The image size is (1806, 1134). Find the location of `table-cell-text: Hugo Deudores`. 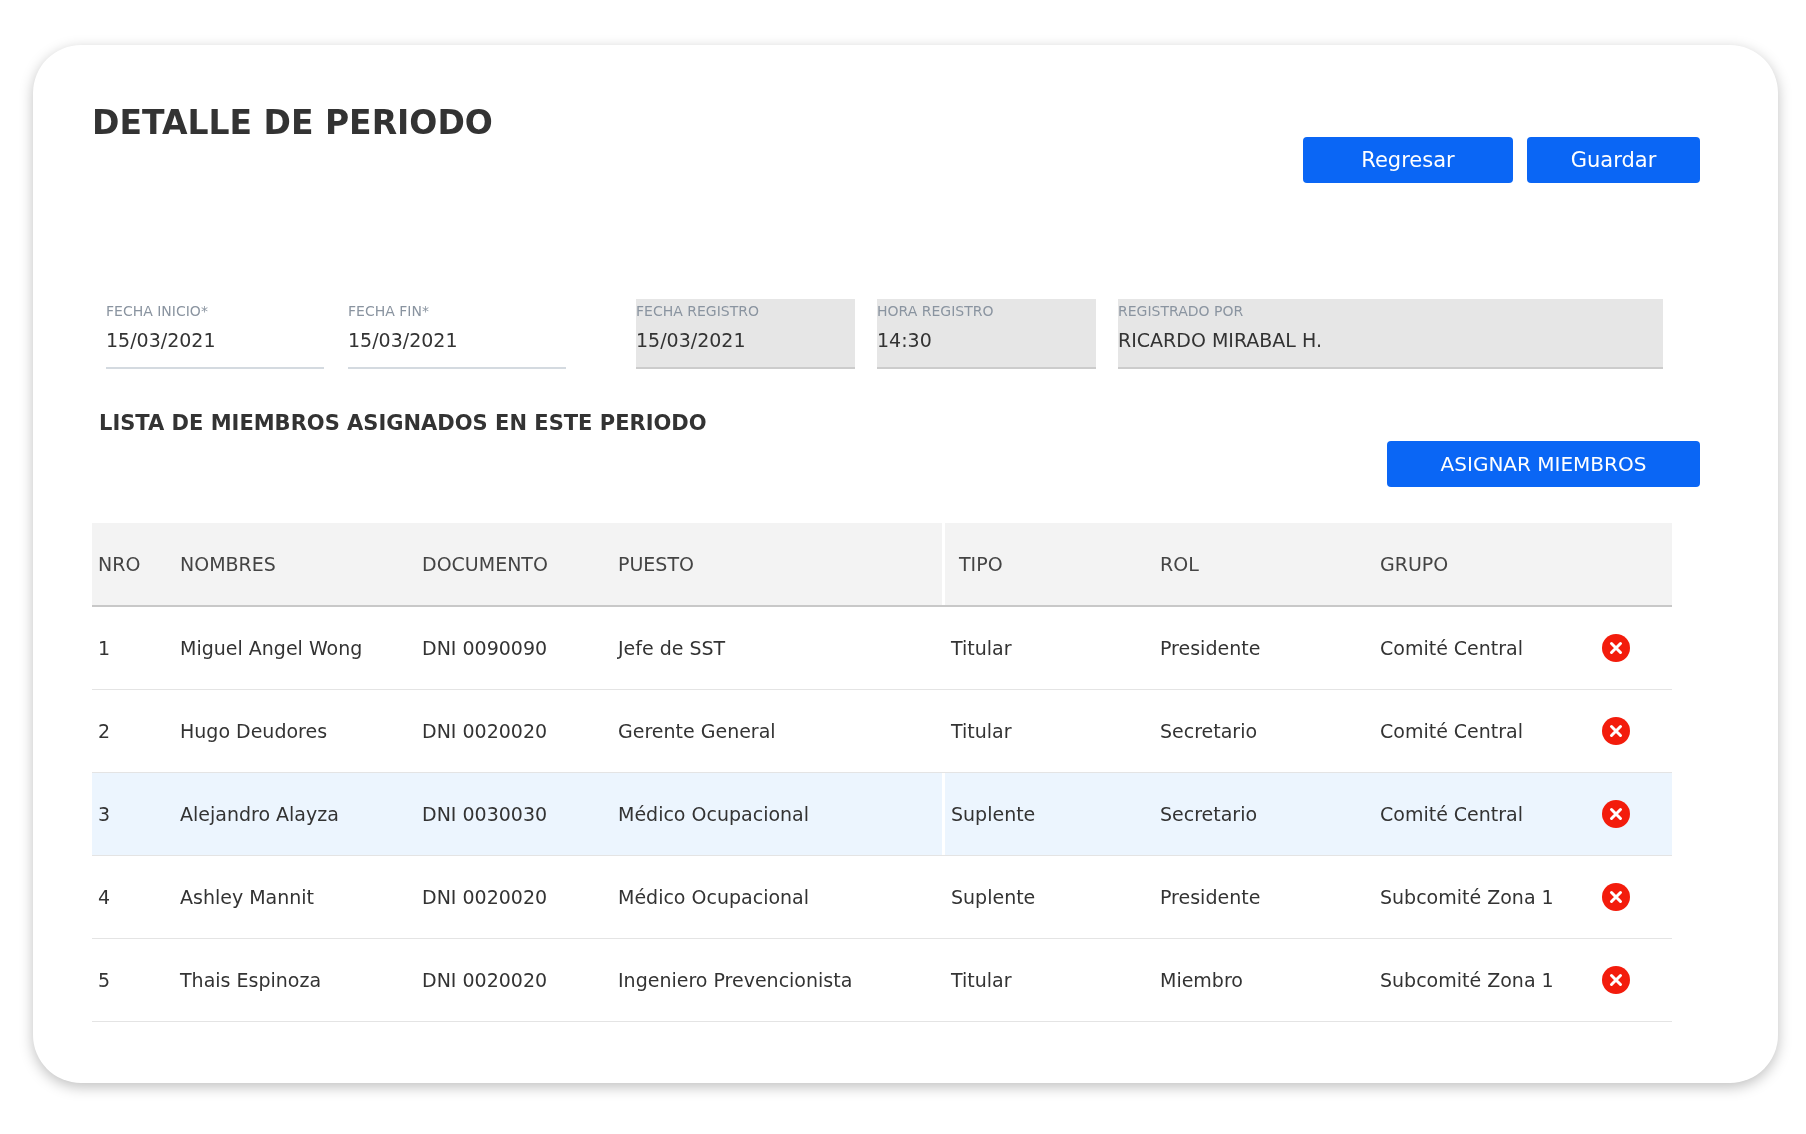

table-cell-text: Hugo Deudores is located at coordinates (254, 731).